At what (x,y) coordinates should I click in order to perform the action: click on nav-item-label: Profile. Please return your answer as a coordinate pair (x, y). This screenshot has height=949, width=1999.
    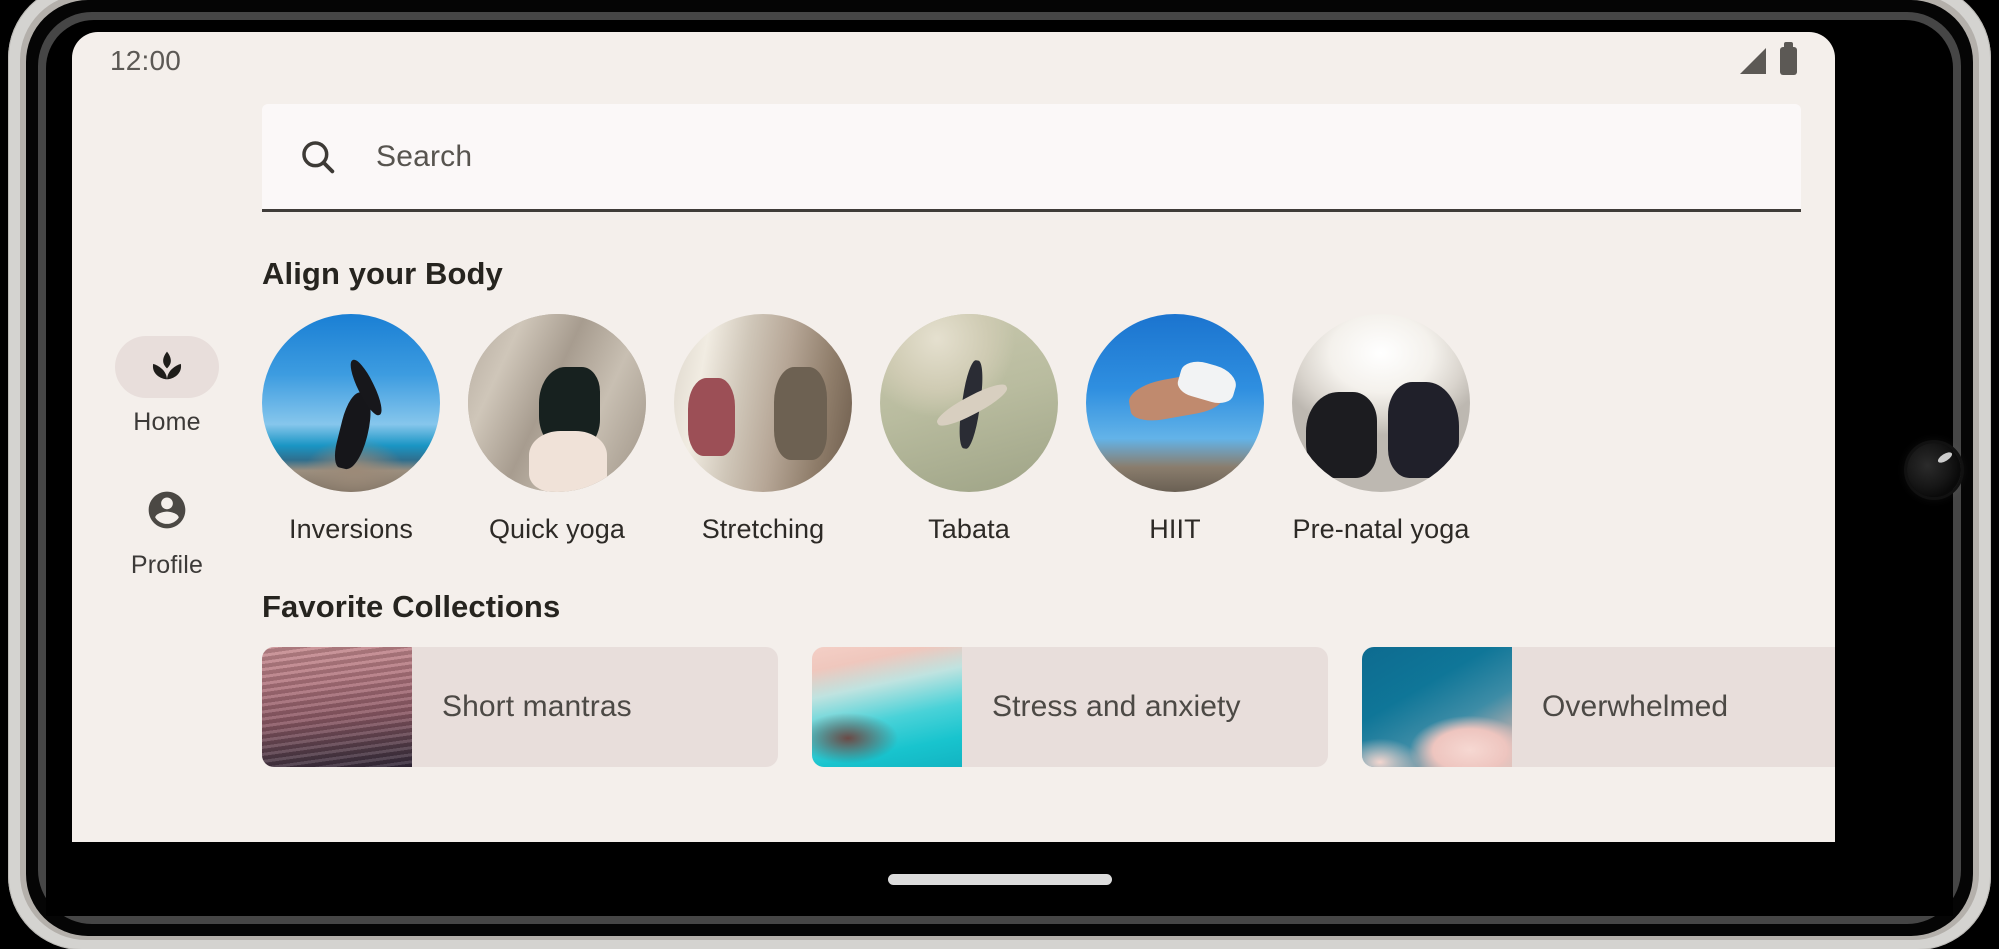
    Looking at the image, I should click on (167, 565).